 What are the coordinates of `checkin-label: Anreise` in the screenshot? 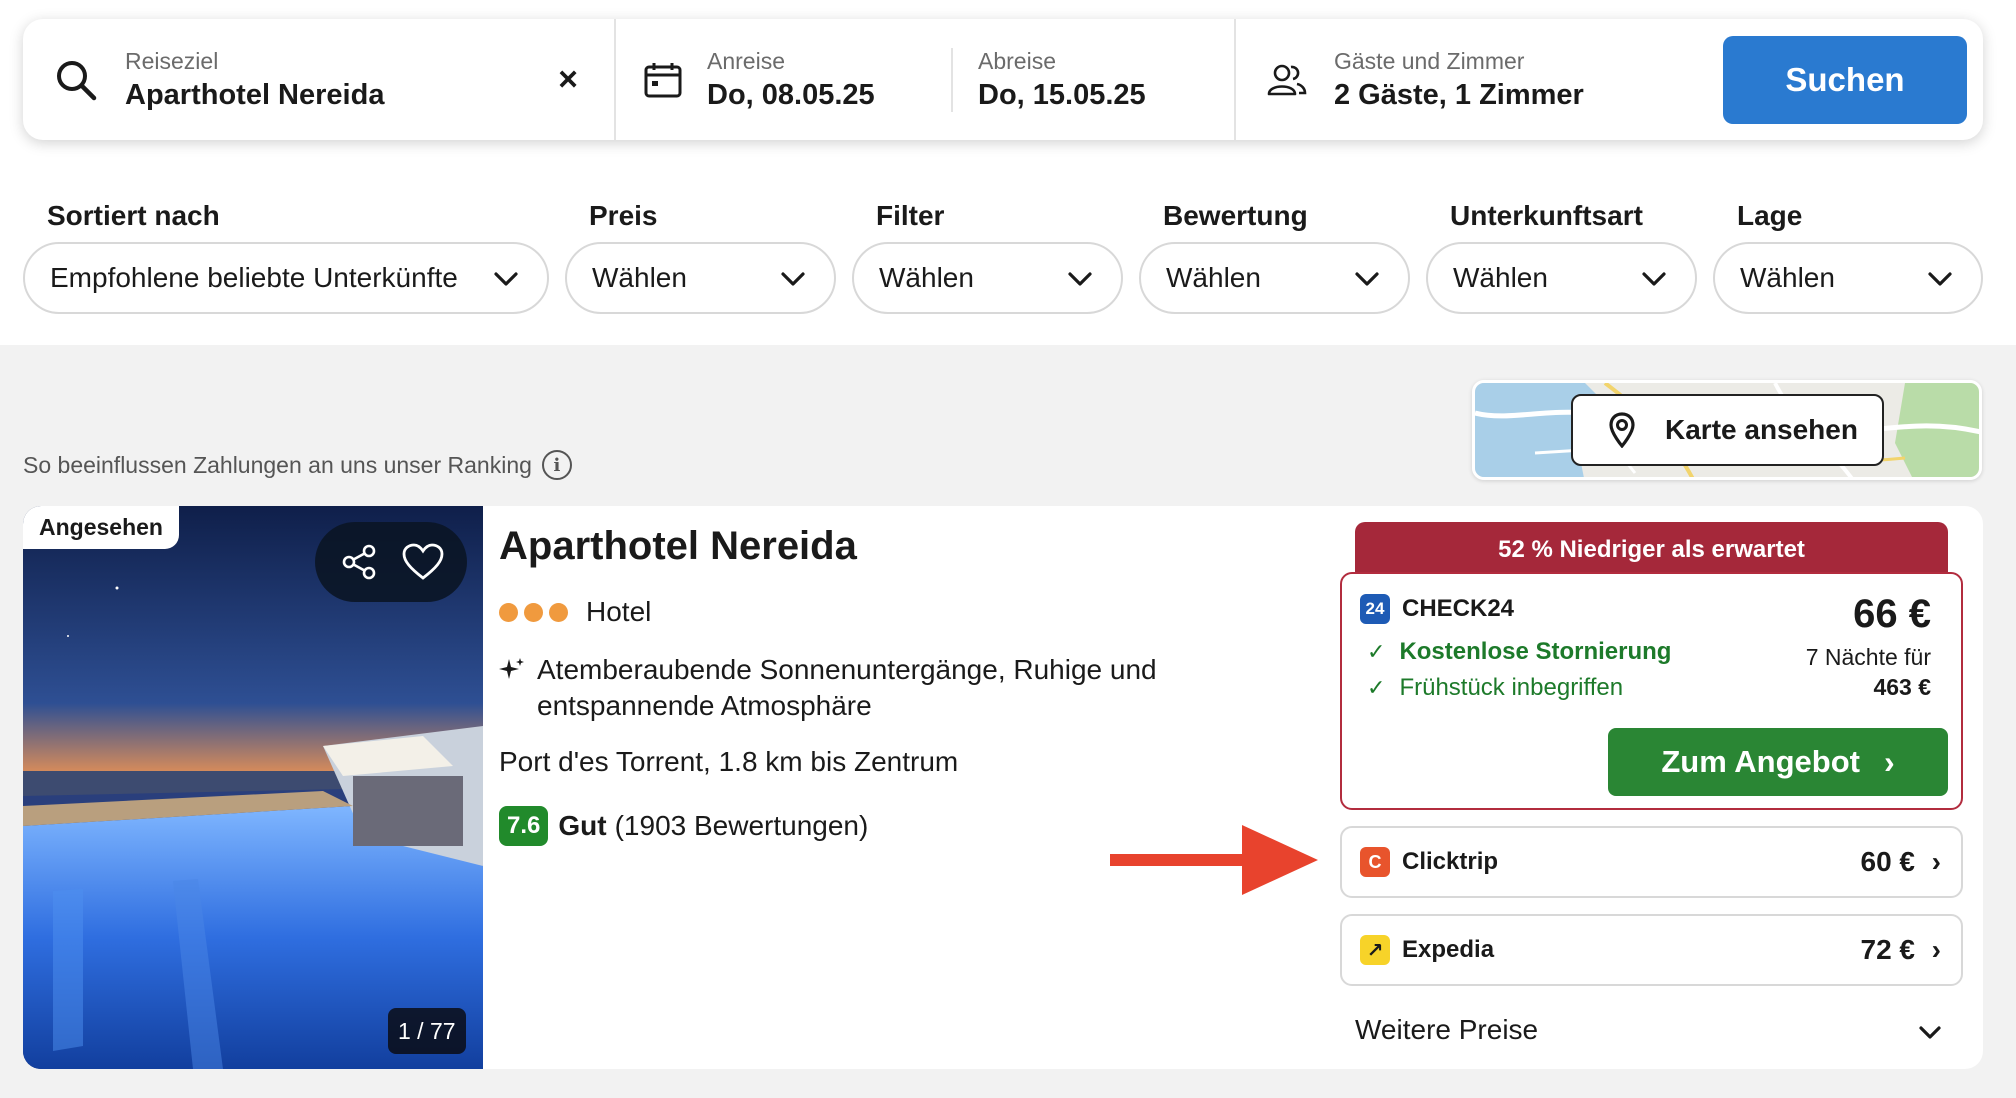 It's located at (746, 60).